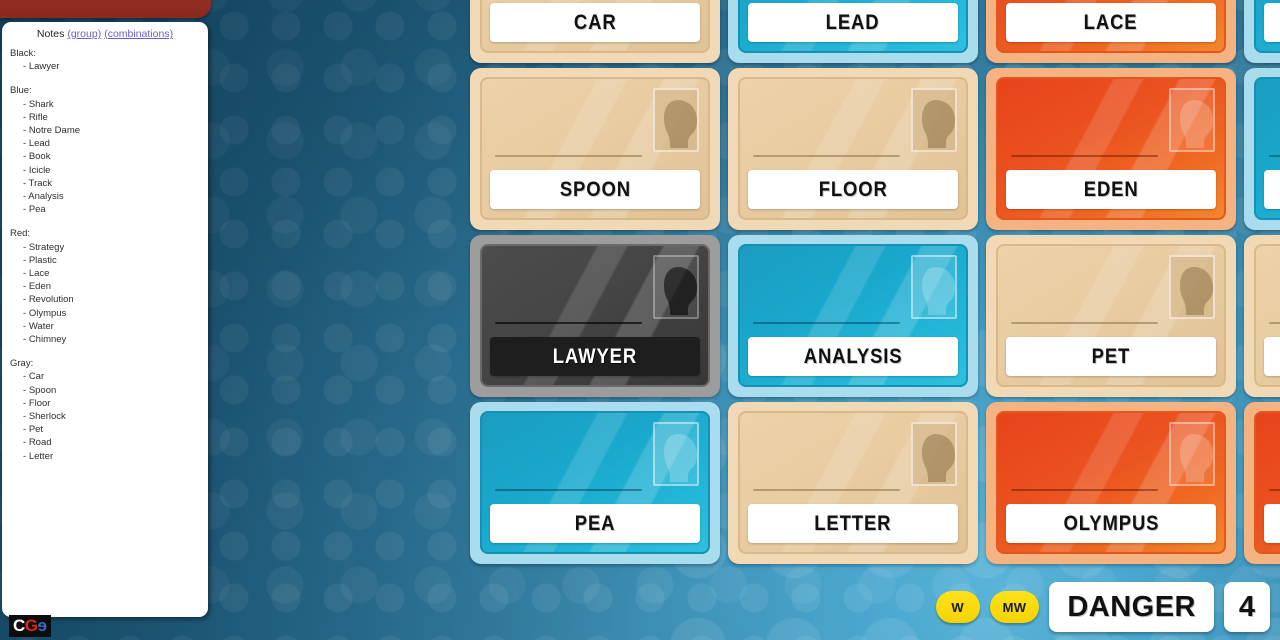 The height and width of the screenshot is (640, 1280). I want to click on card-word: LAWYER, so click(595, 356).